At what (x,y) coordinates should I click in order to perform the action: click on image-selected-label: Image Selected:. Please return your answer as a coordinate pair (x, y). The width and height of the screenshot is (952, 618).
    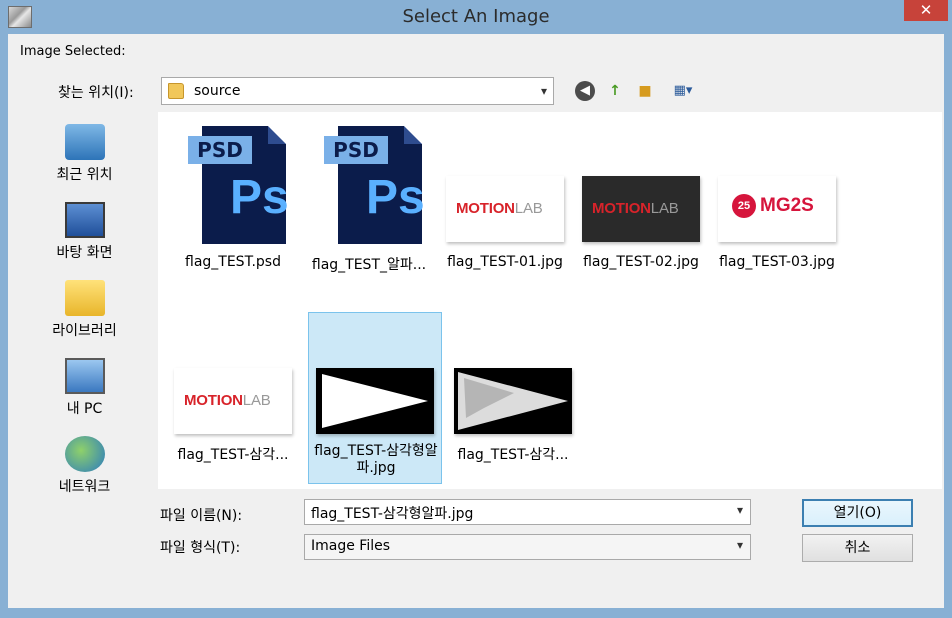
    Looking at the image, I should click on (73, 51).